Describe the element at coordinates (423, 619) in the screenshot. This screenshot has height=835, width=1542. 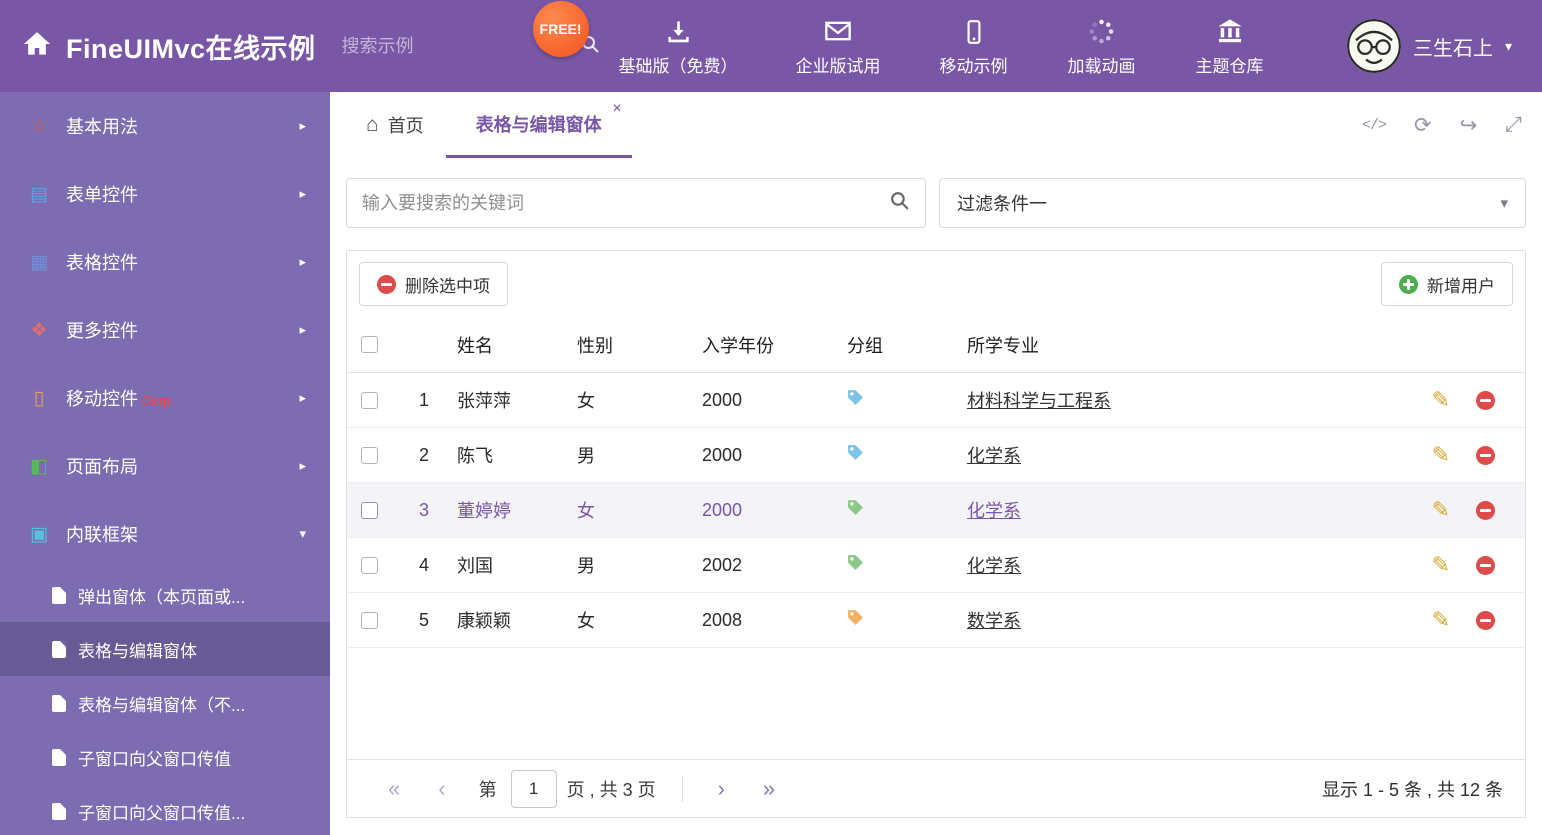
I see `row-number: 5` at that location.